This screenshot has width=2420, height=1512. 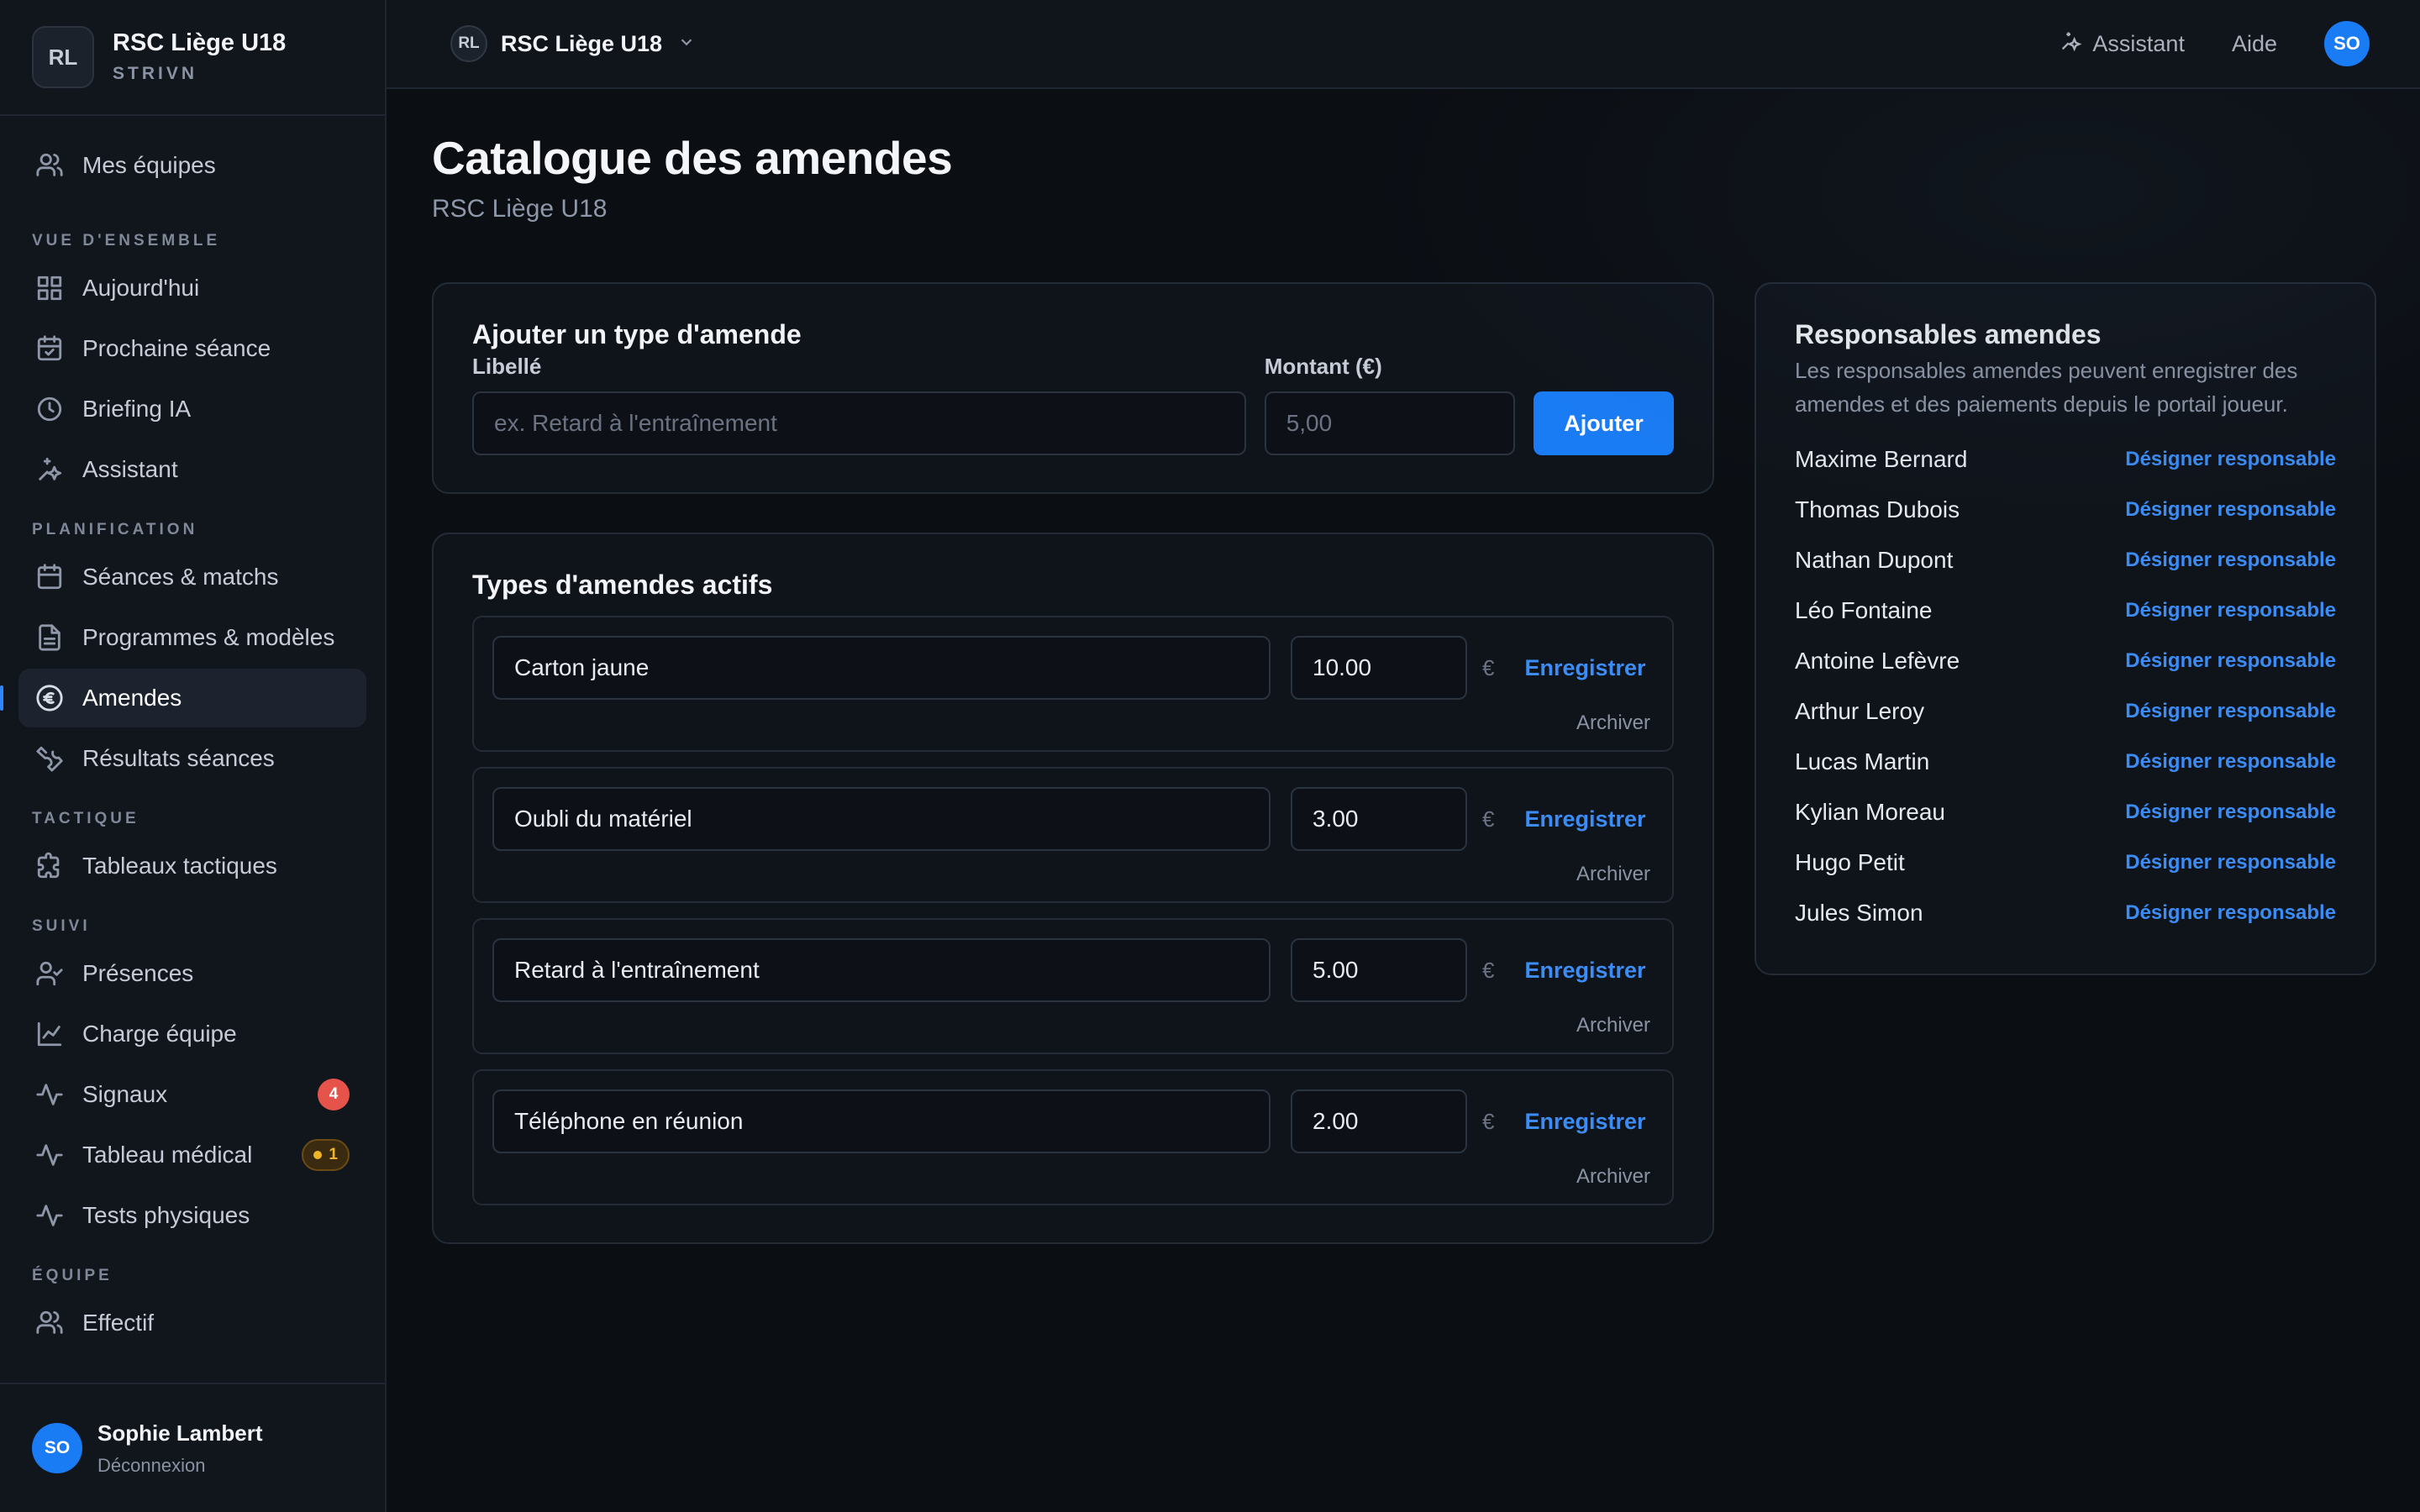 What do you see at coordinates (192, 1034) in the screenshot?
I see `sidebar-item-charge-quipe: Charge équipe` at bounding box center [192, 1034].